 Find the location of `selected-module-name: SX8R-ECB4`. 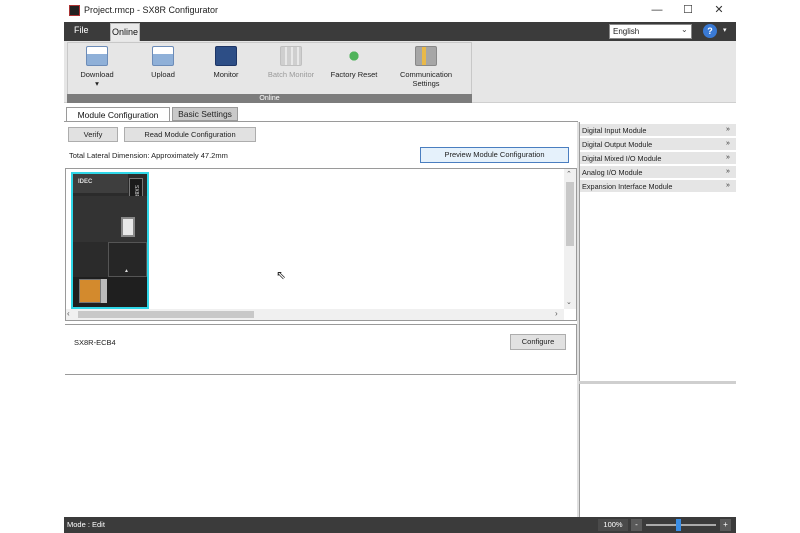

selected-module-name: SX8R-ECB4 is located at coordinates (95, 342).